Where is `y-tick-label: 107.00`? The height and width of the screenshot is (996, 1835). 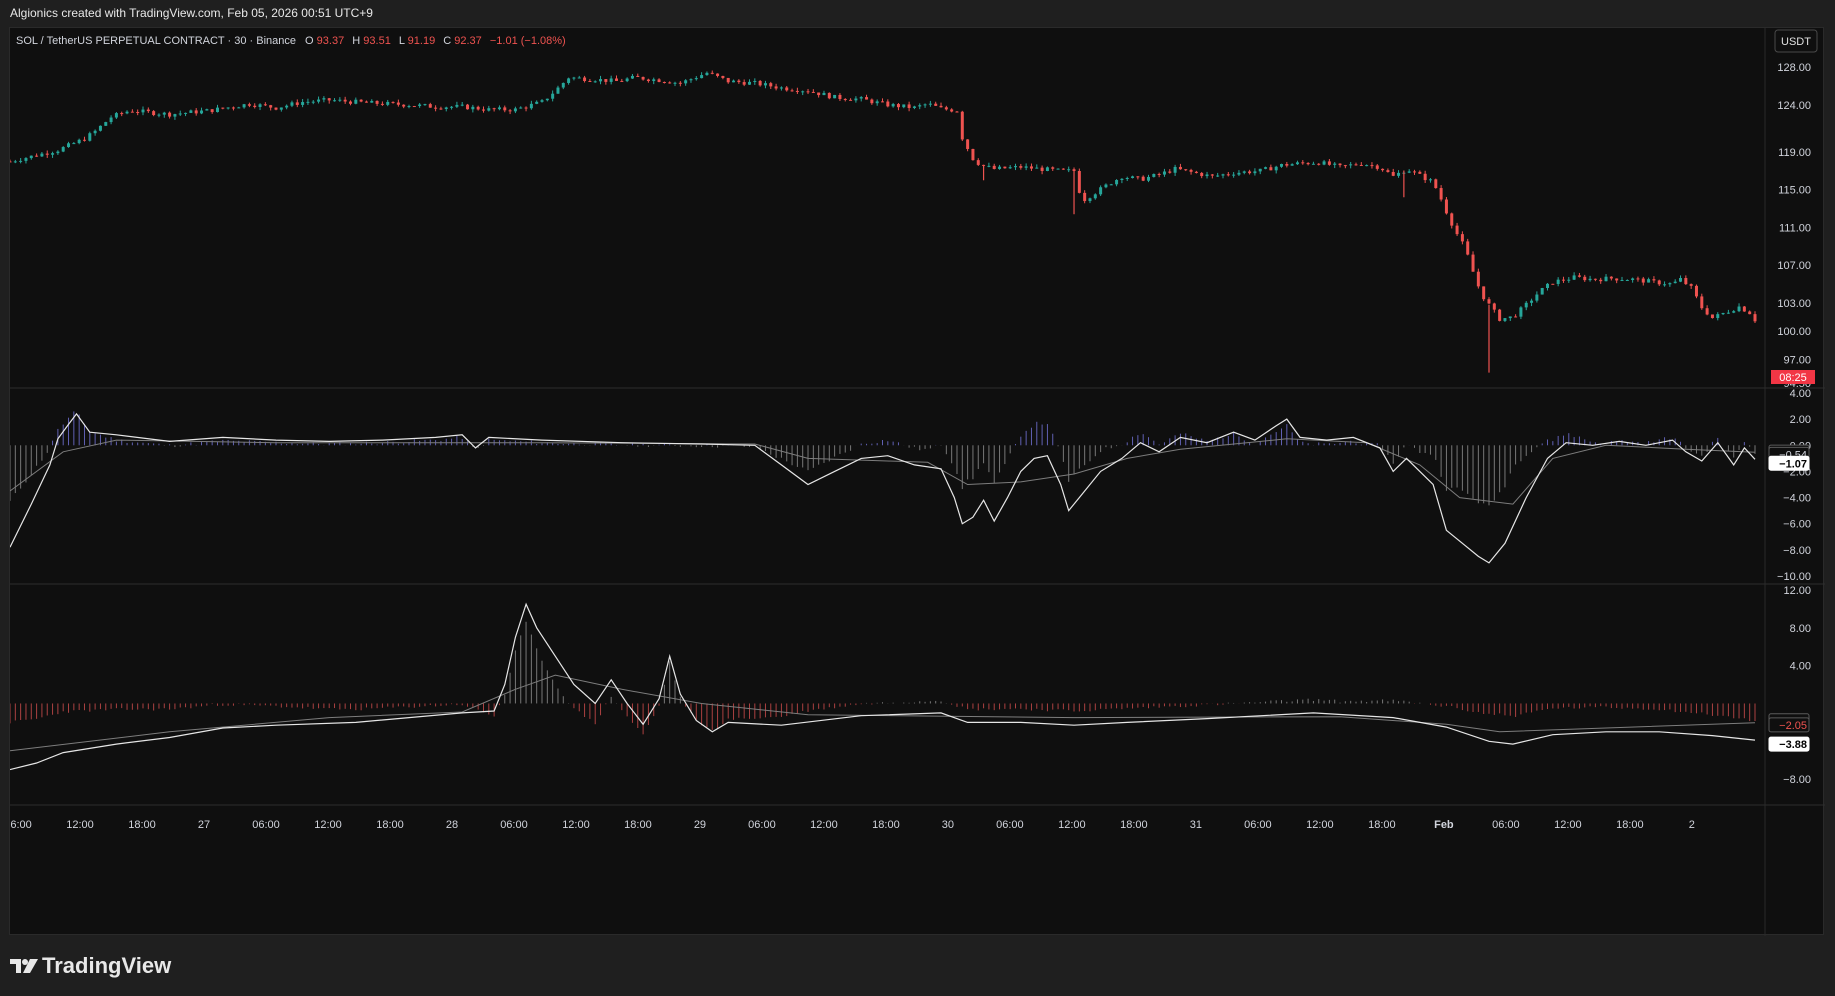 y-tick-label: 107.00 is located at coordinates (1794, 266).